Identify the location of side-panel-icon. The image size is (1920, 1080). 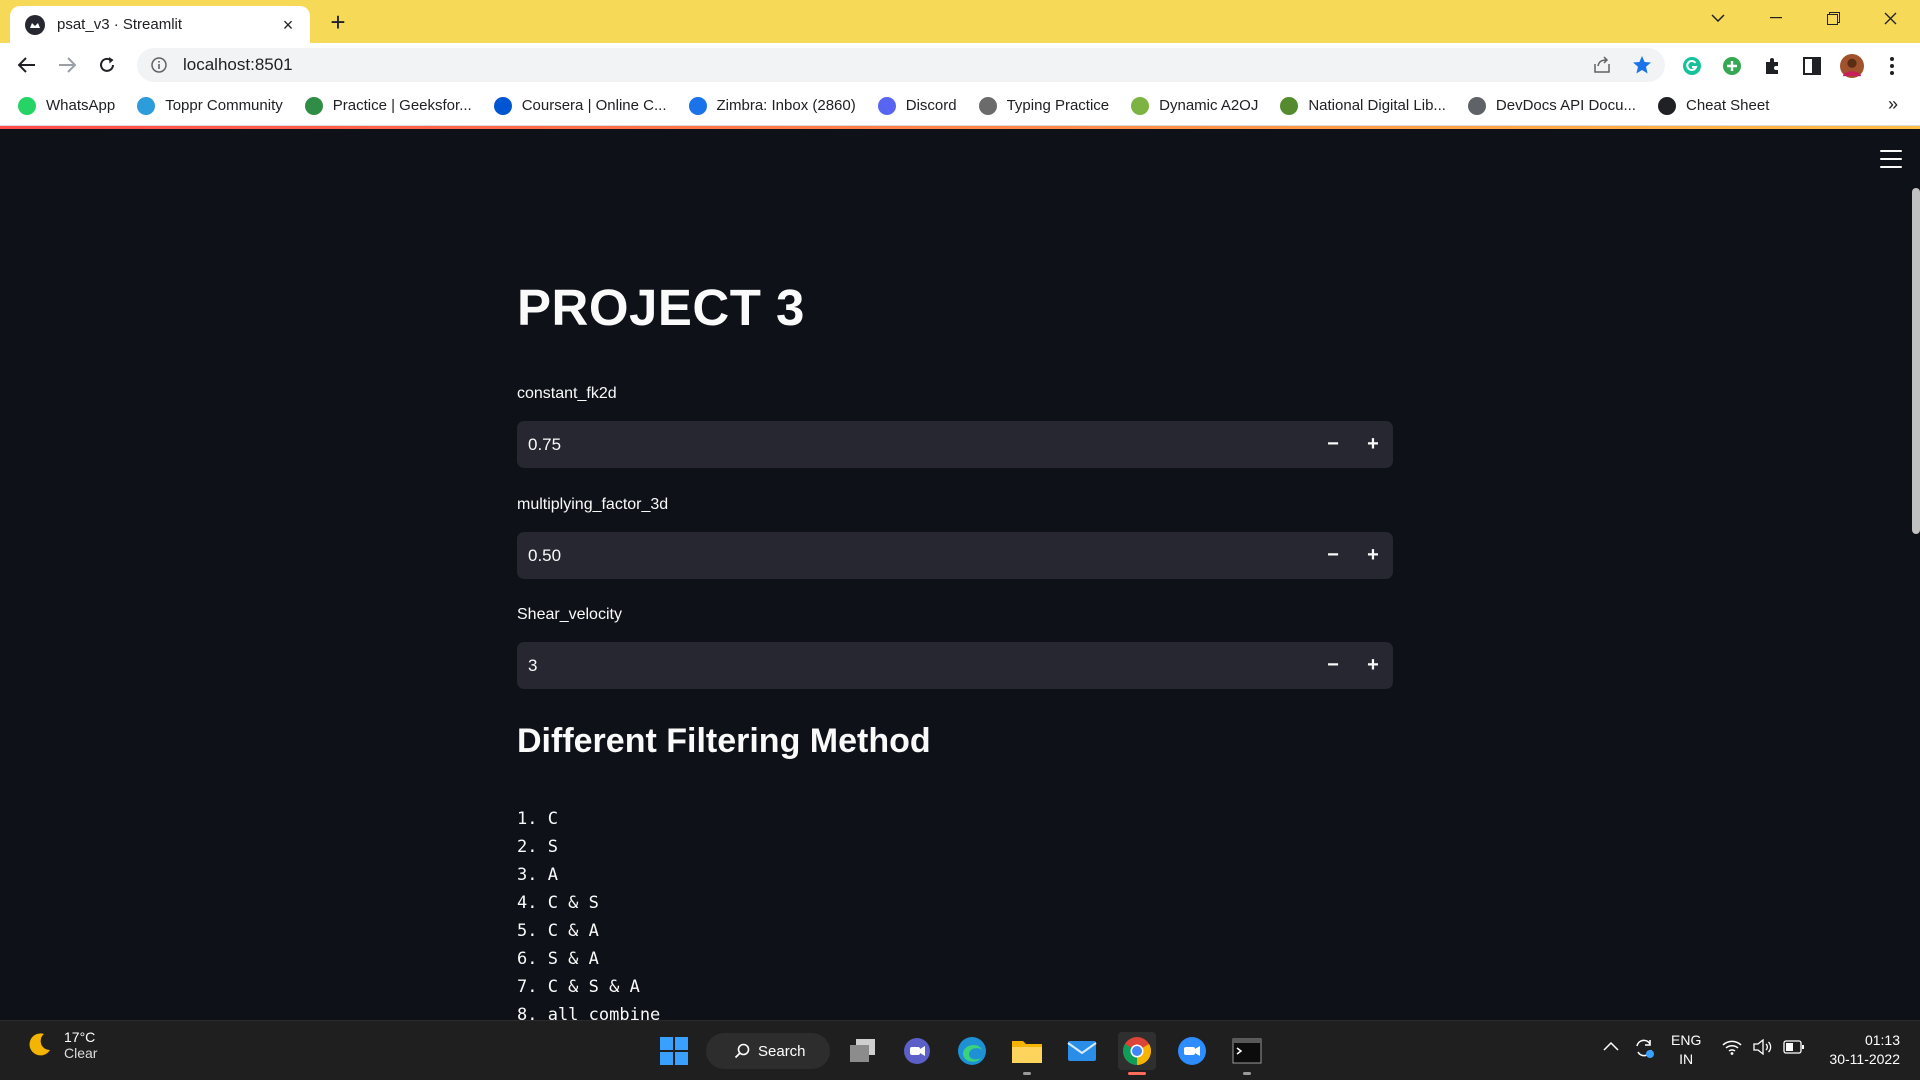
(1812, 66).